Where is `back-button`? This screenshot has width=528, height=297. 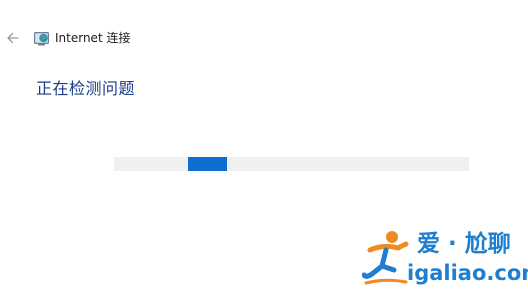
back-button is located at coordinates (13, 38).